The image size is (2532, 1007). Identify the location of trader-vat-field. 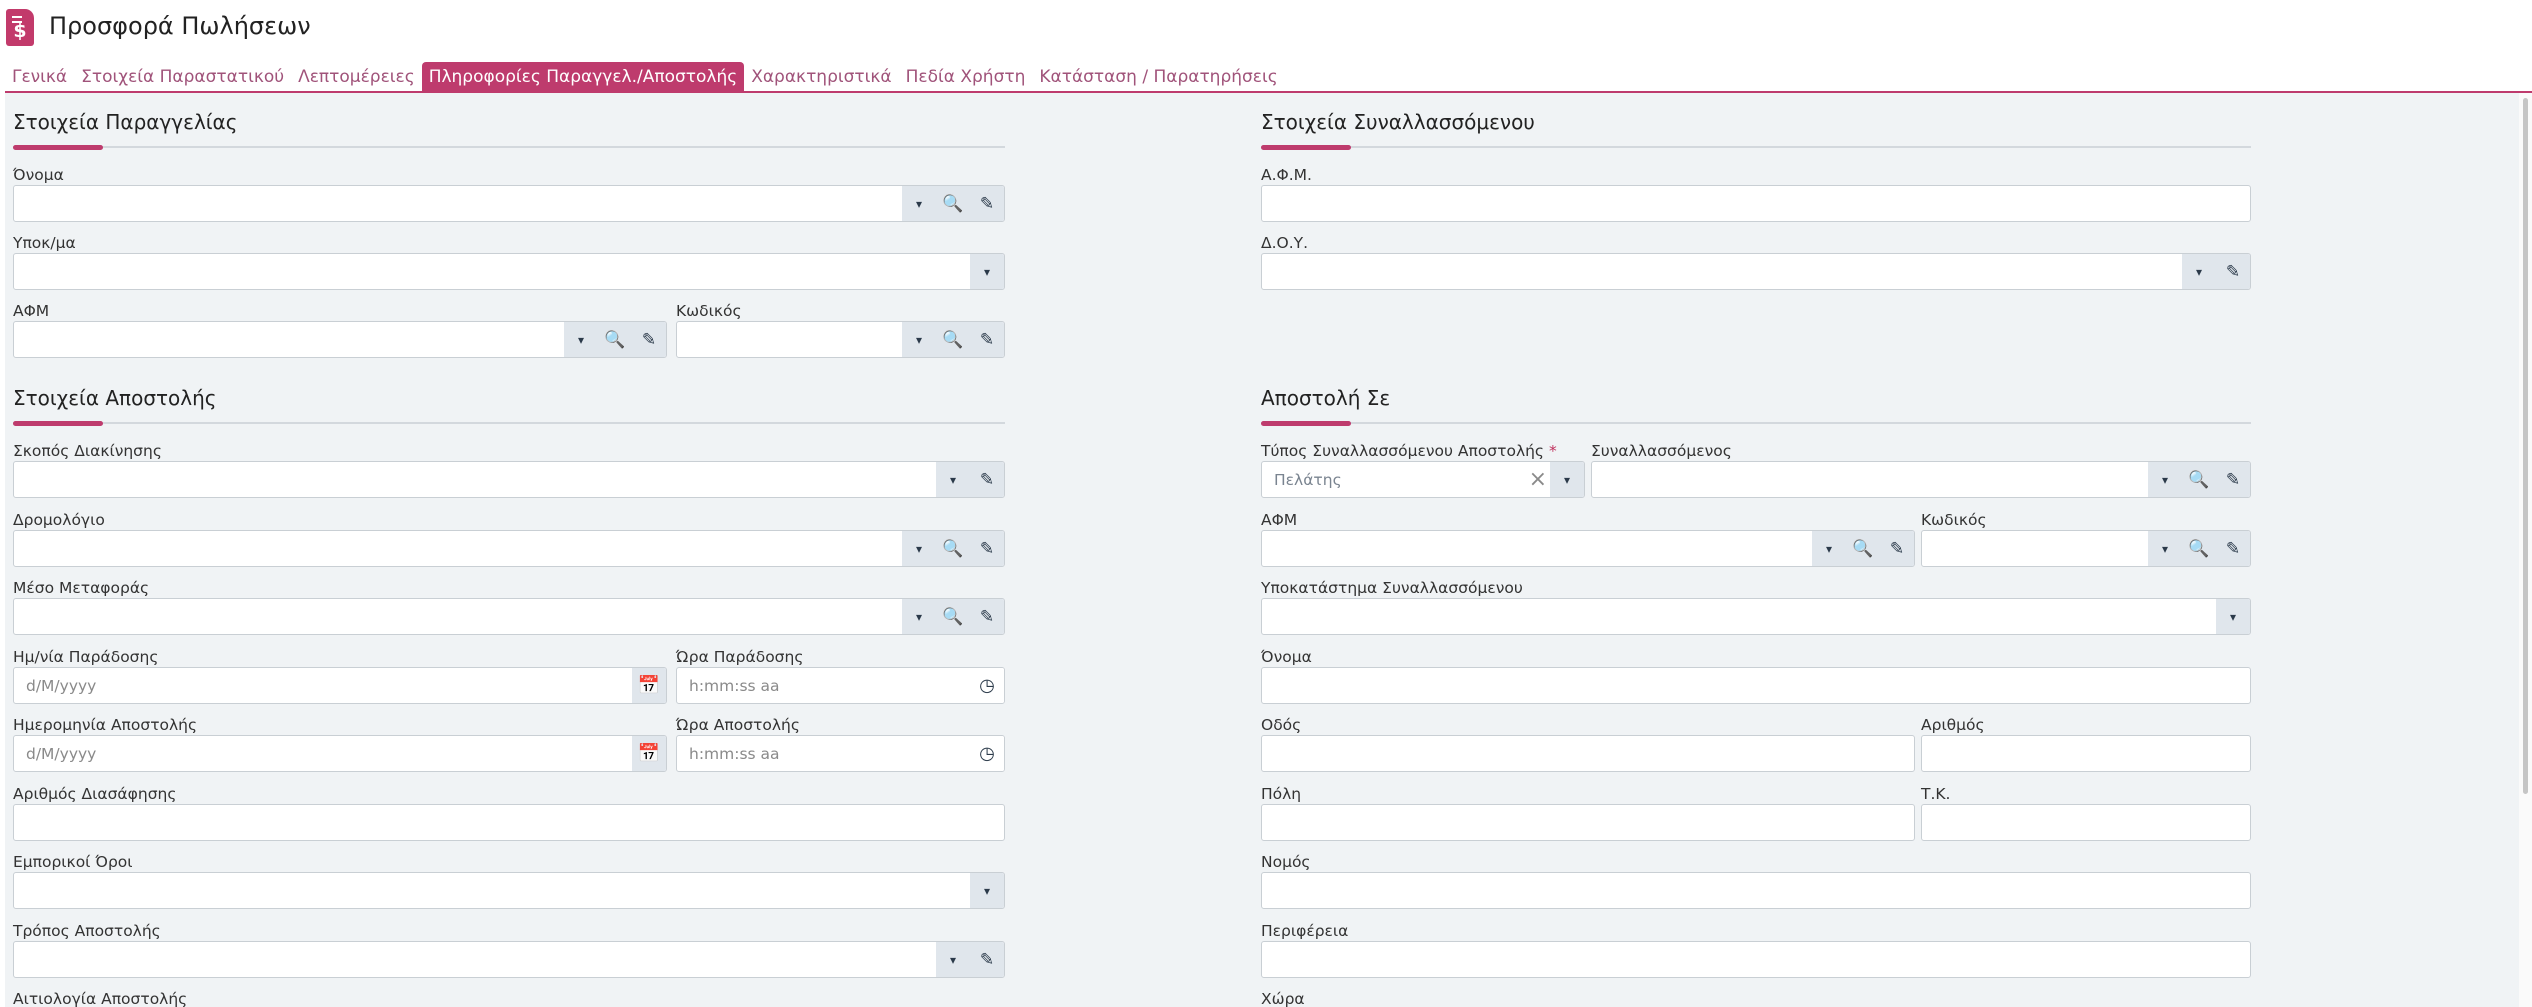
(1756, 203).